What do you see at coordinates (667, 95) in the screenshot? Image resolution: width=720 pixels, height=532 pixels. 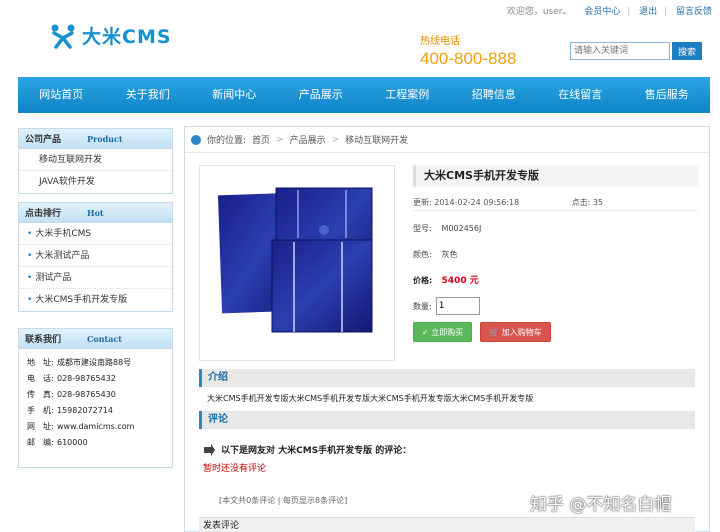 I see `nav-service: 售后服务` at bounding box center [667, 95].